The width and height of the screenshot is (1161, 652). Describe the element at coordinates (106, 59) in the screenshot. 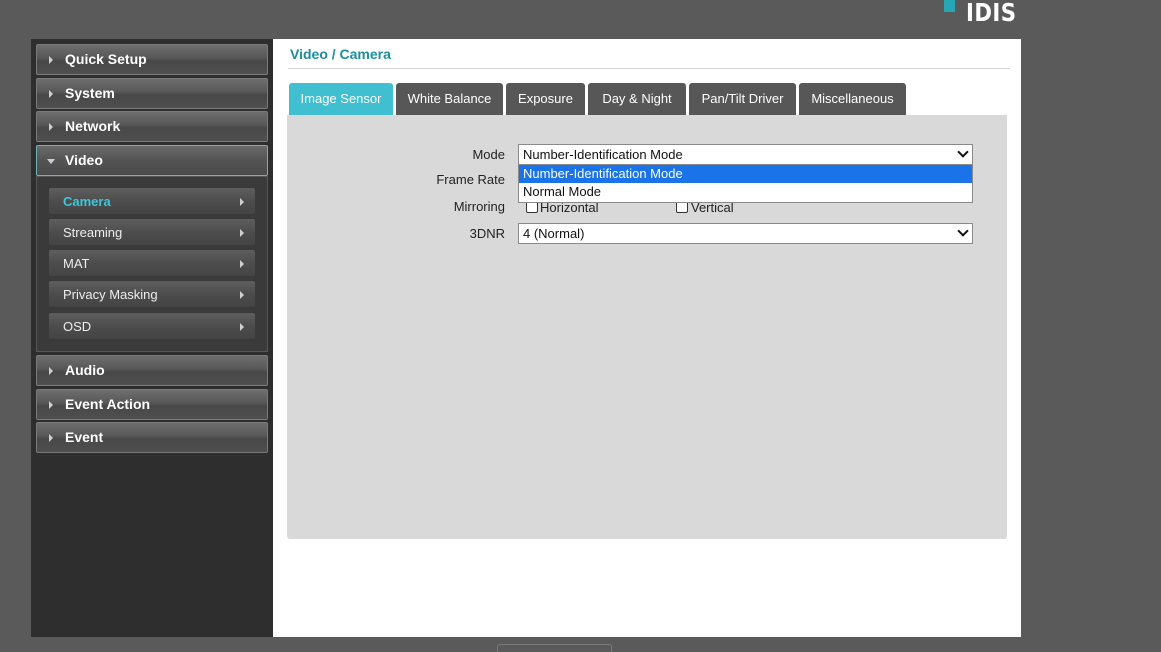

I see `sidebar-item-label: Quick Setup` at that location.